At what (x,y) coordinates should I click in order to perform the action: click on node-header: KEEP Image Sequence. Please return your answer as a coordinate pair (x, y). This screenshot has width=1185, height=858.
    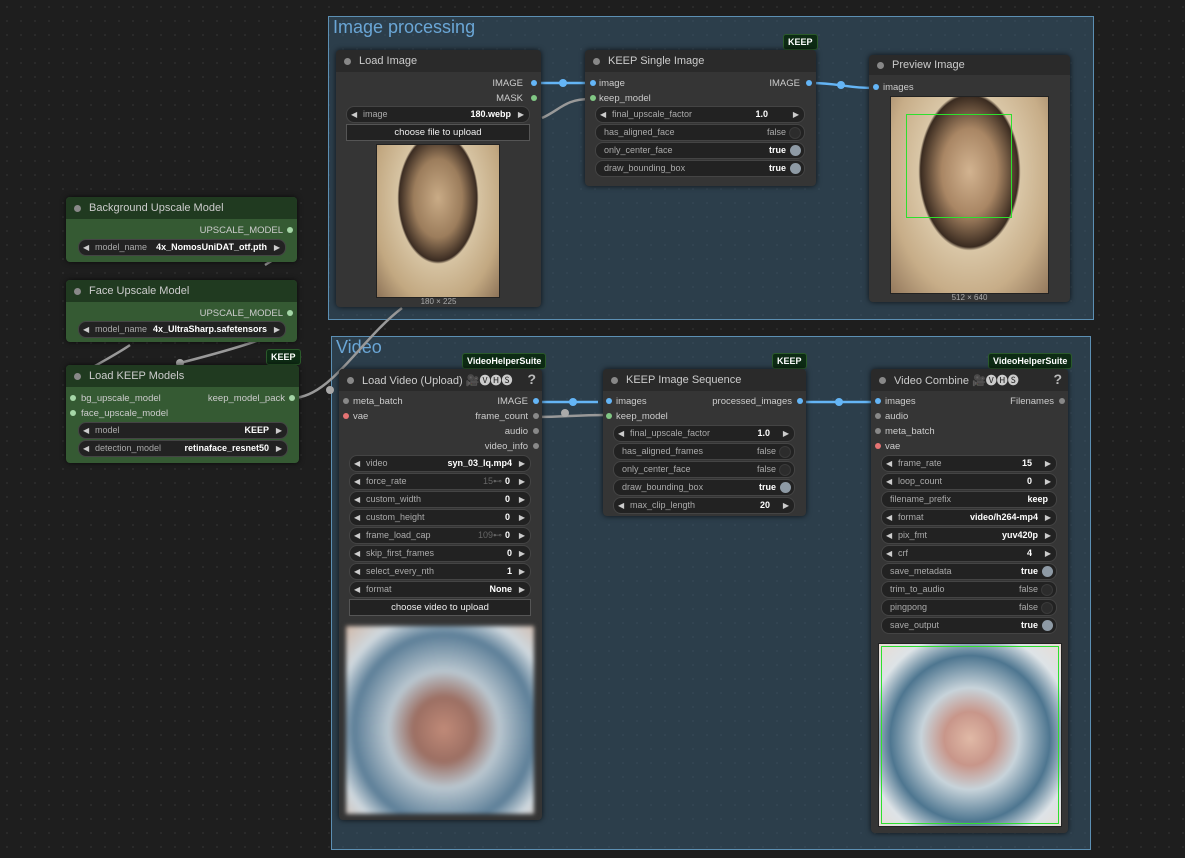
    Looking at the image, I should click on (704, 380).